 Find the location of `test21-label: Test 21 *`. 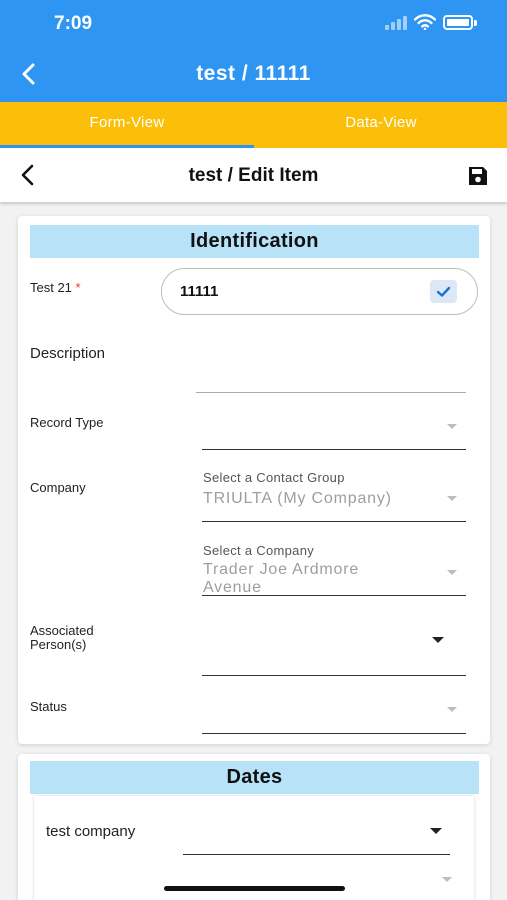

test21-label: Test 21 * is located at coordinates (55, 287).